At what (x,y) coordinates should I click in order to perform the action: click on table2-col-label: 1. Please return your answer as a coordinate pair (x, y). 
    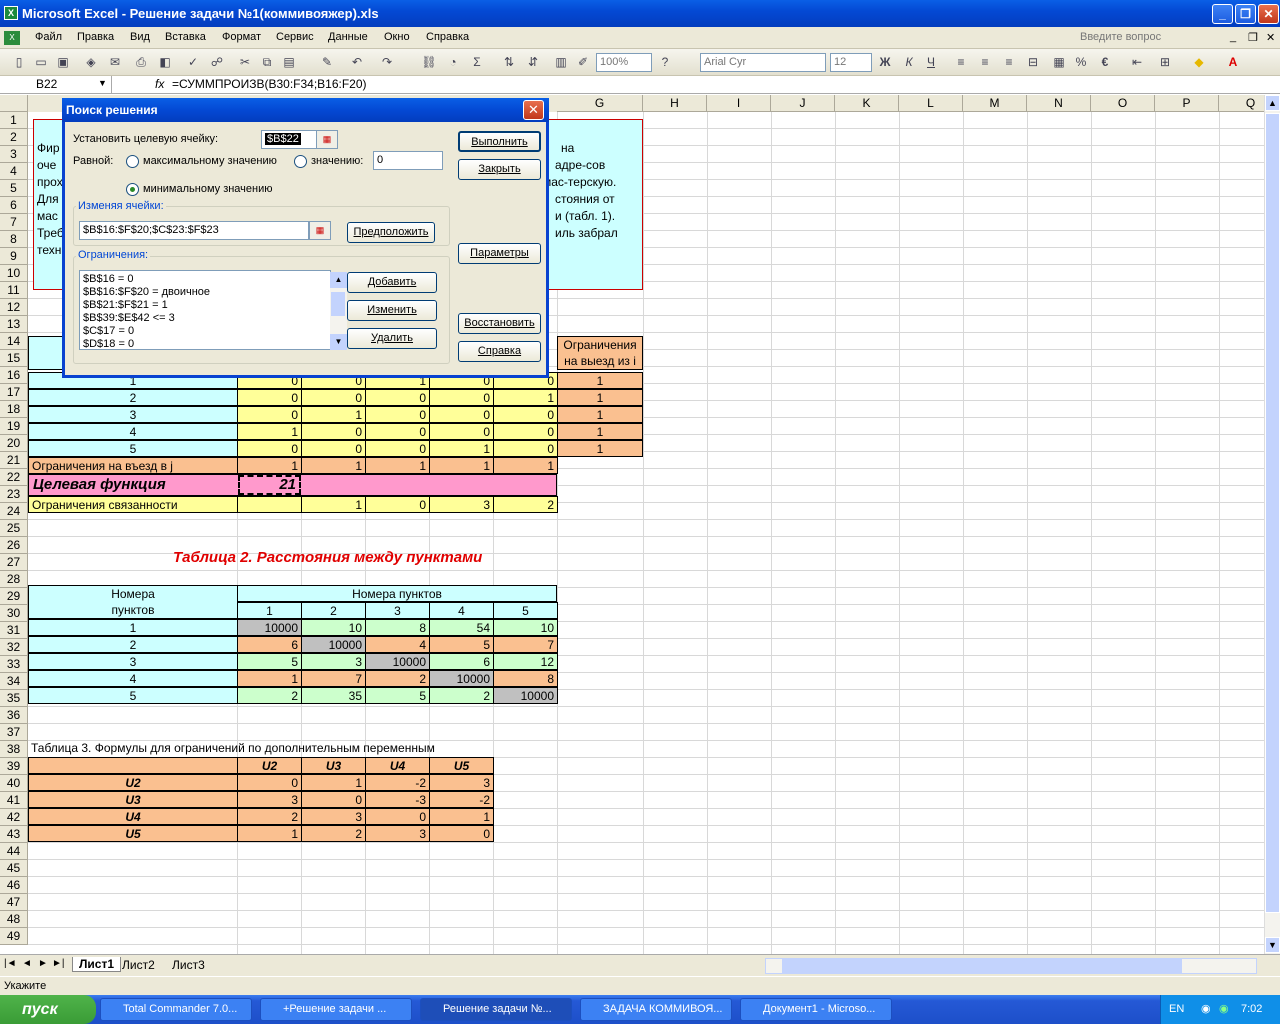
    Looking at the image, I should click on (269, 610).